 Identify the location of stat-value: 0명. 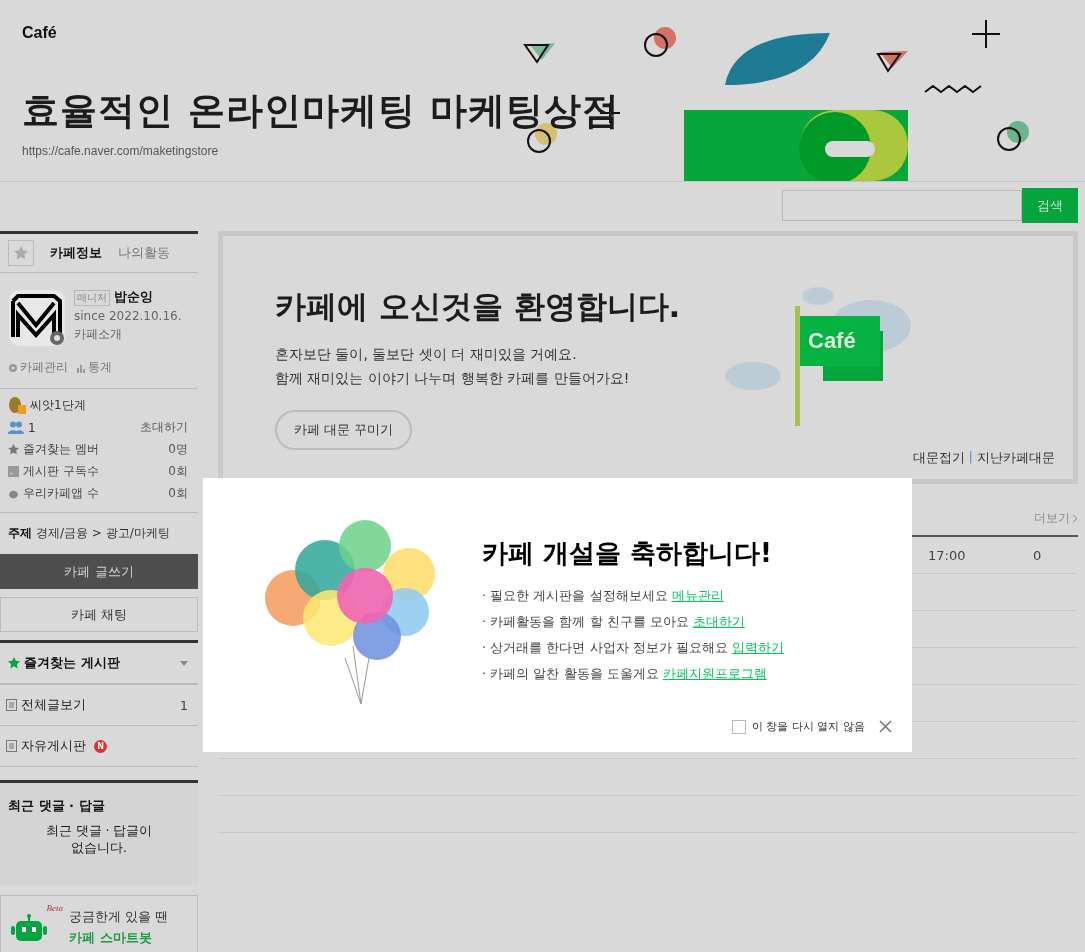
(178, 449).